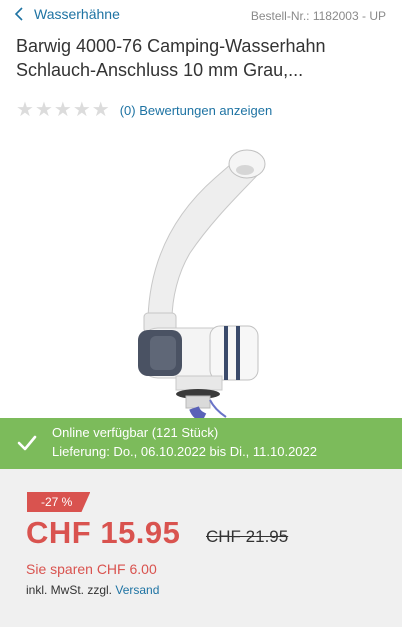  I want to click on chevron-left-icon, so click(18, 14).